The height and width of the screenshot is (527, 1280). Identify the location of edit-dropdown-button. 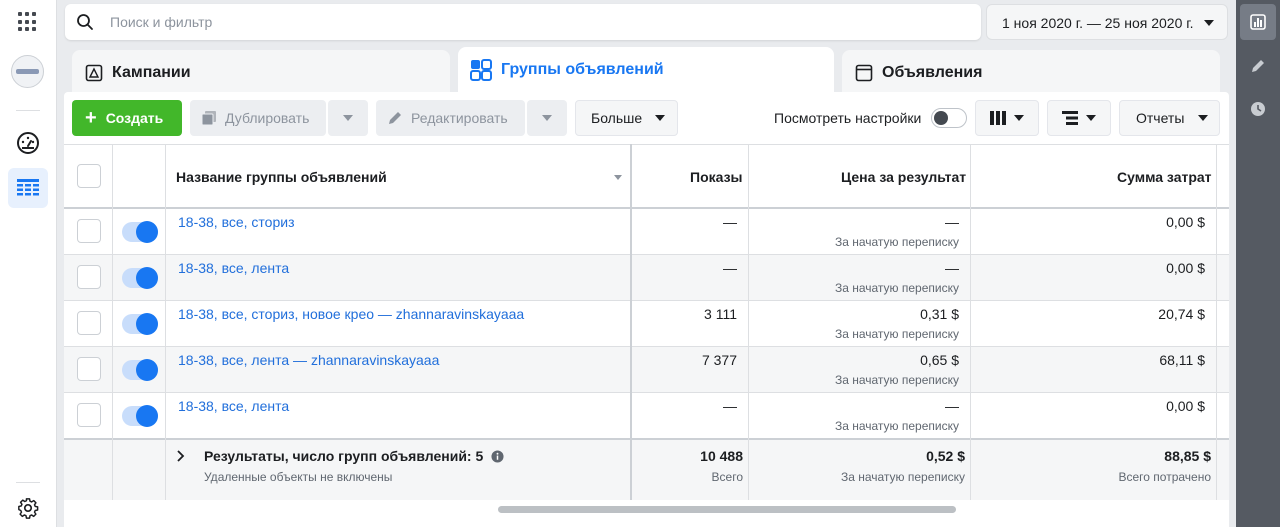
(547, 118).